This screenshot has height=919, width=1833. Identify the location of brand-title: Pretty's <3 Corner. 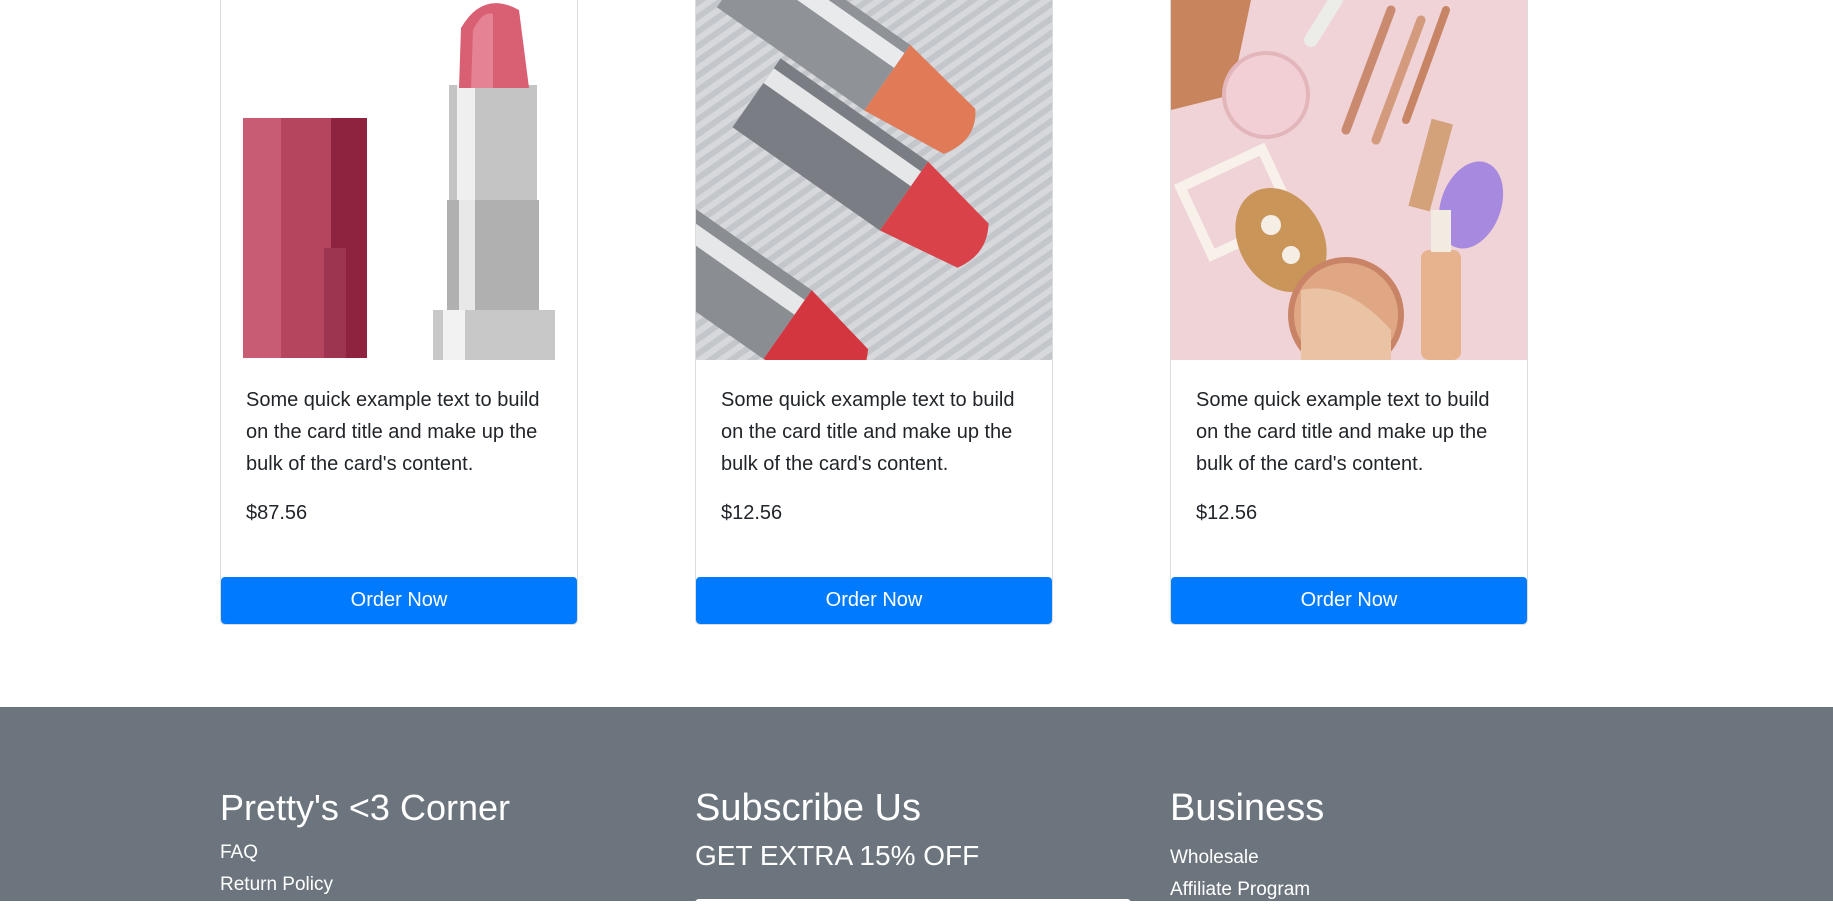
(365, 807).